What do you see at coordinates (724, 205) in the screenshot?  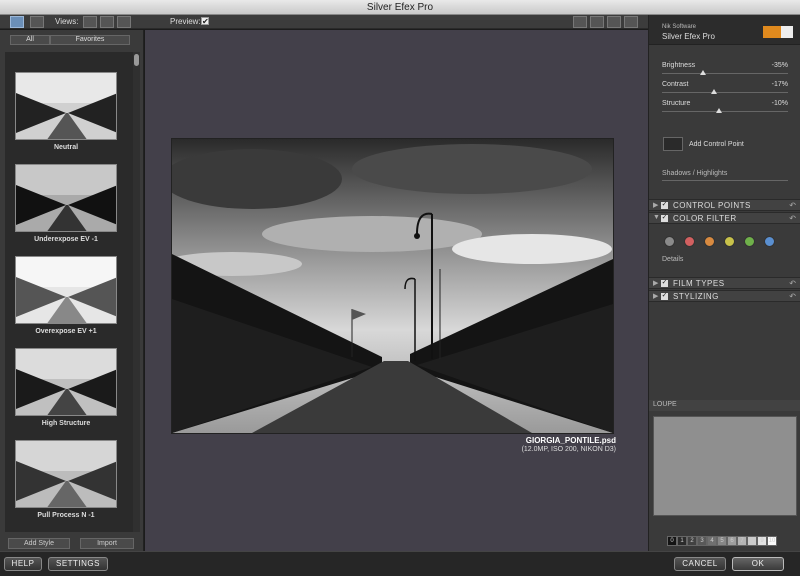 I see `section-control-points: ▶ ✓ CONTROL POINTS ↶` at bounding box center [724, 205].